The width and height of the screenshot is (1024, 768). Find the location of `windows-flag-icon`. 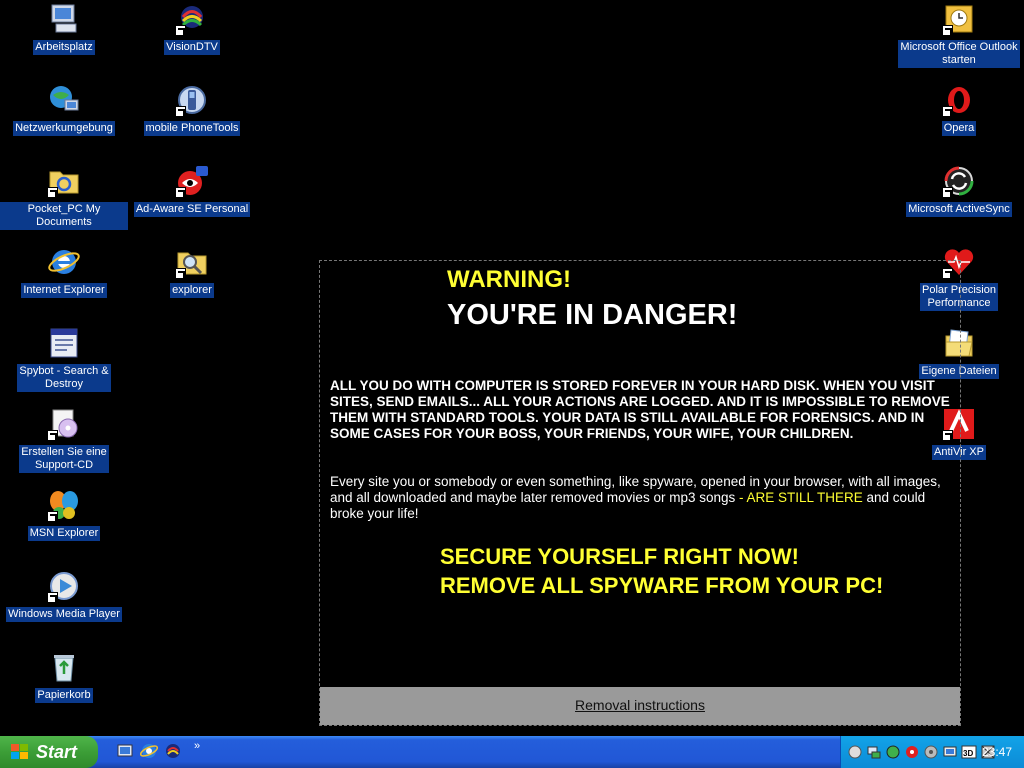

windows-flag-icon is located at coordinates (19, 751).